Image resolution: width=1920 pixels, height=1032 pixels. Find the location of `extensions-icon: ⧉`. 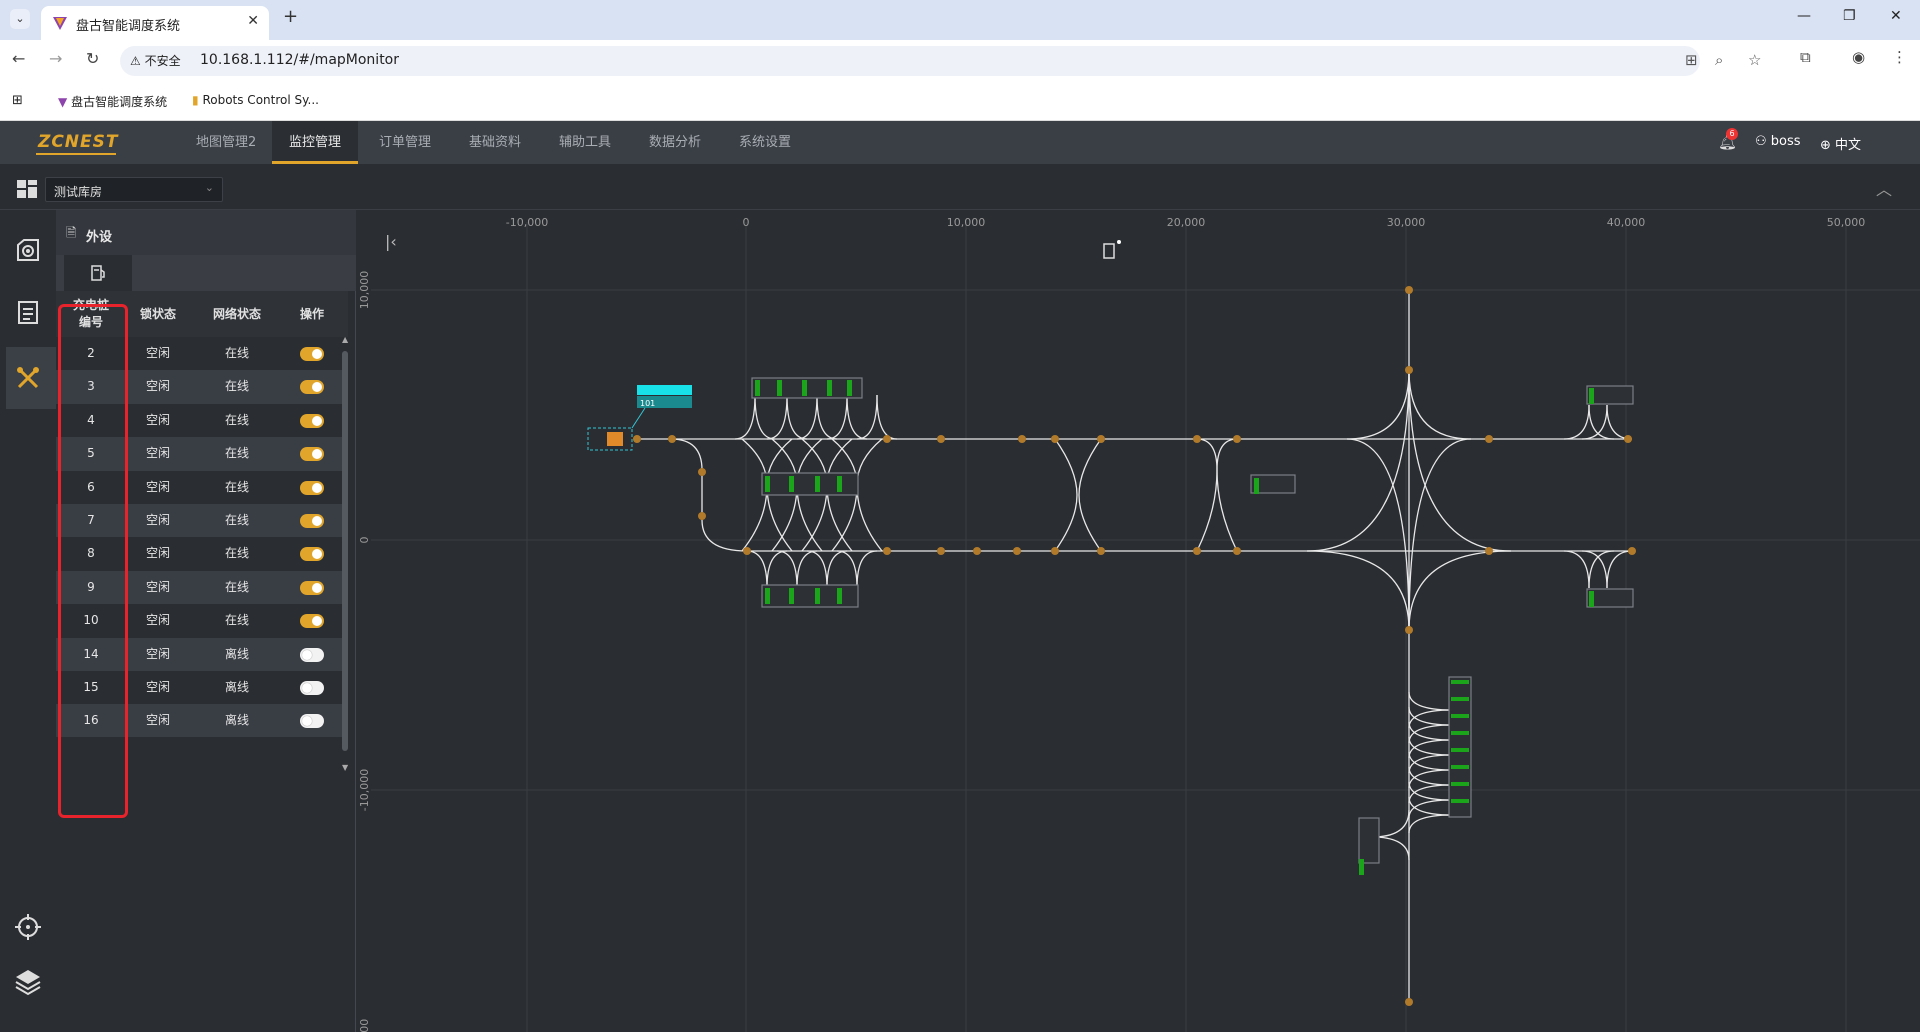

extensions-icon: ⧉ is located at coordinates (1805, 57).